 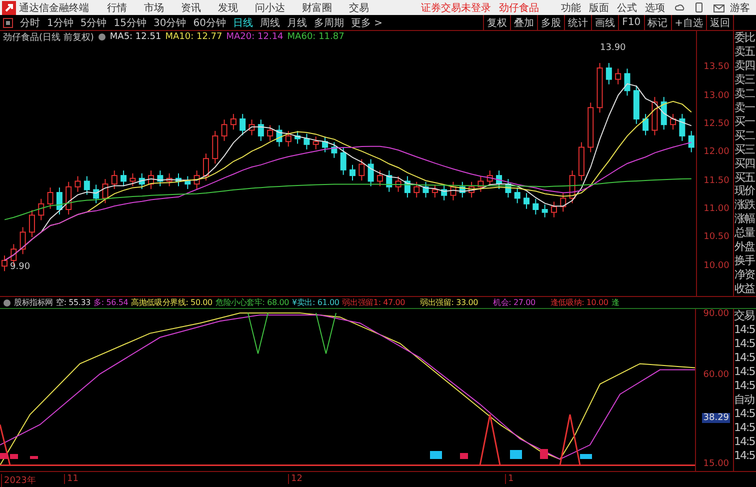 I want to click on period-tab: 日线, so click(x=242, y=23).